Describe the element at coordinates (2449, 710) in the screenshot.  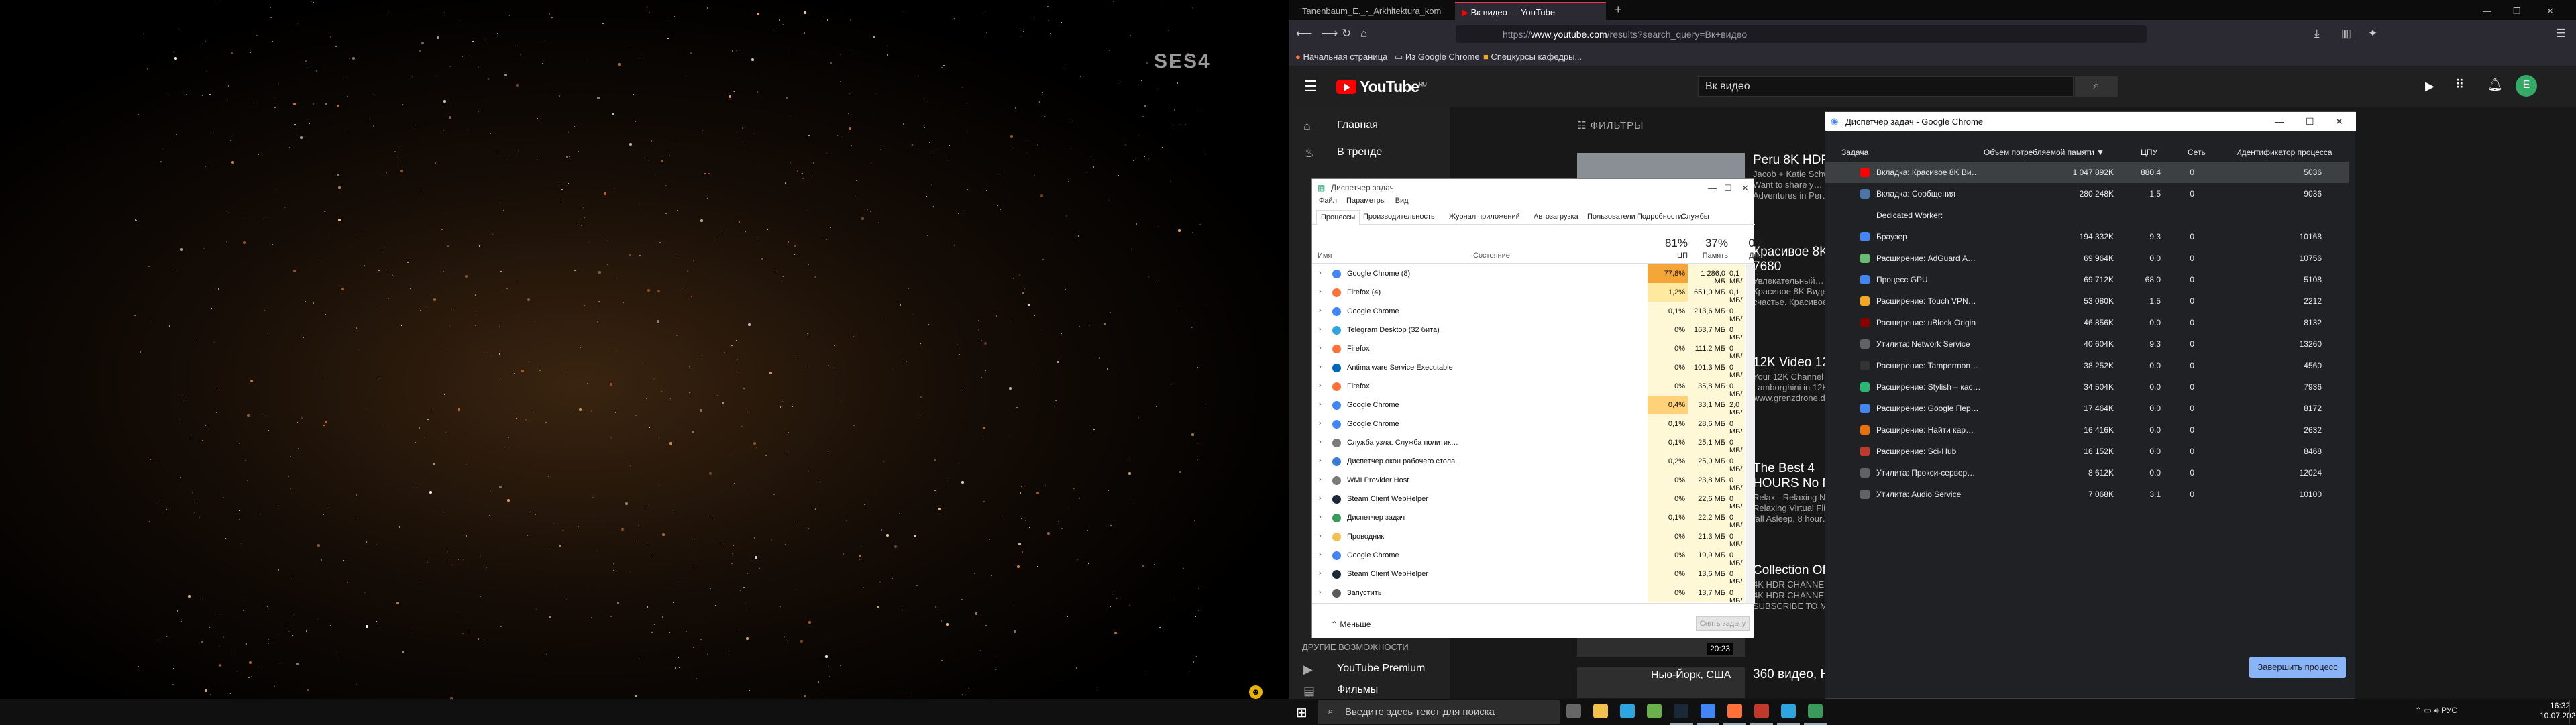
I see `language-indicator: РУС` at that location.